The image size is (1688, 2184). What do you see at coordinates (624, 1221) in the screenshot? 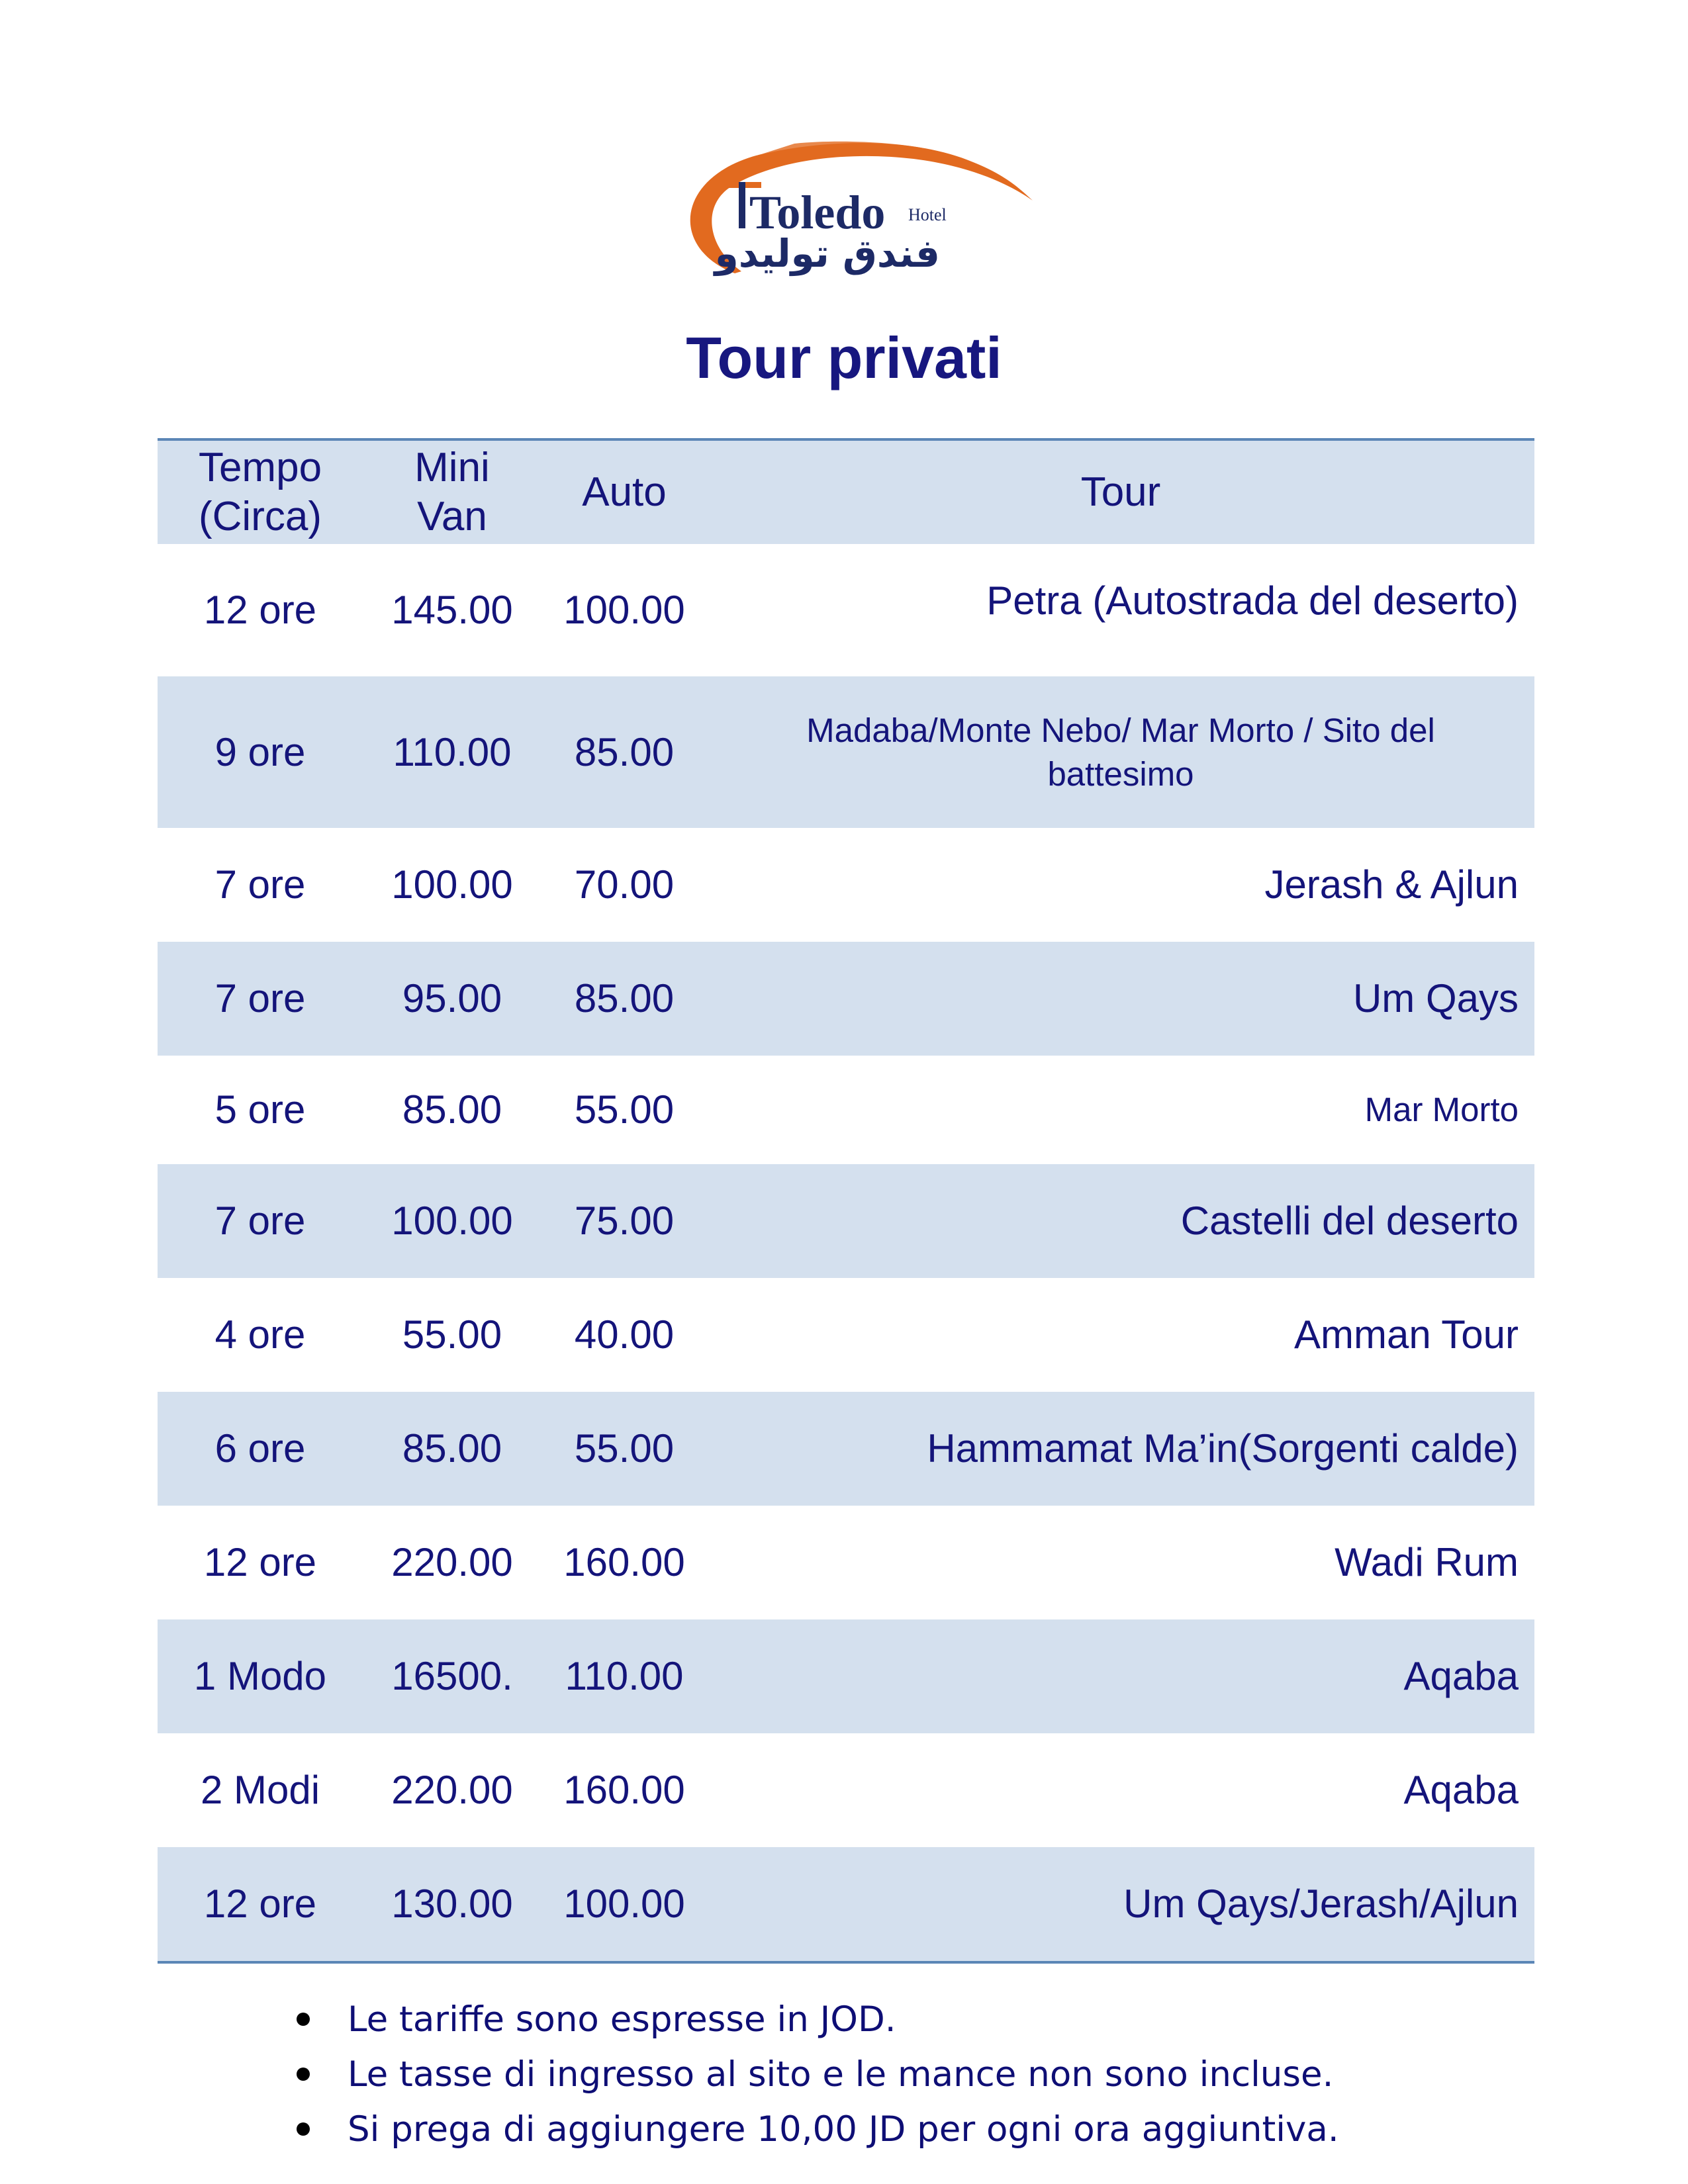
I see `cell-auto: 75.00` at bounding box center [624, 1221].